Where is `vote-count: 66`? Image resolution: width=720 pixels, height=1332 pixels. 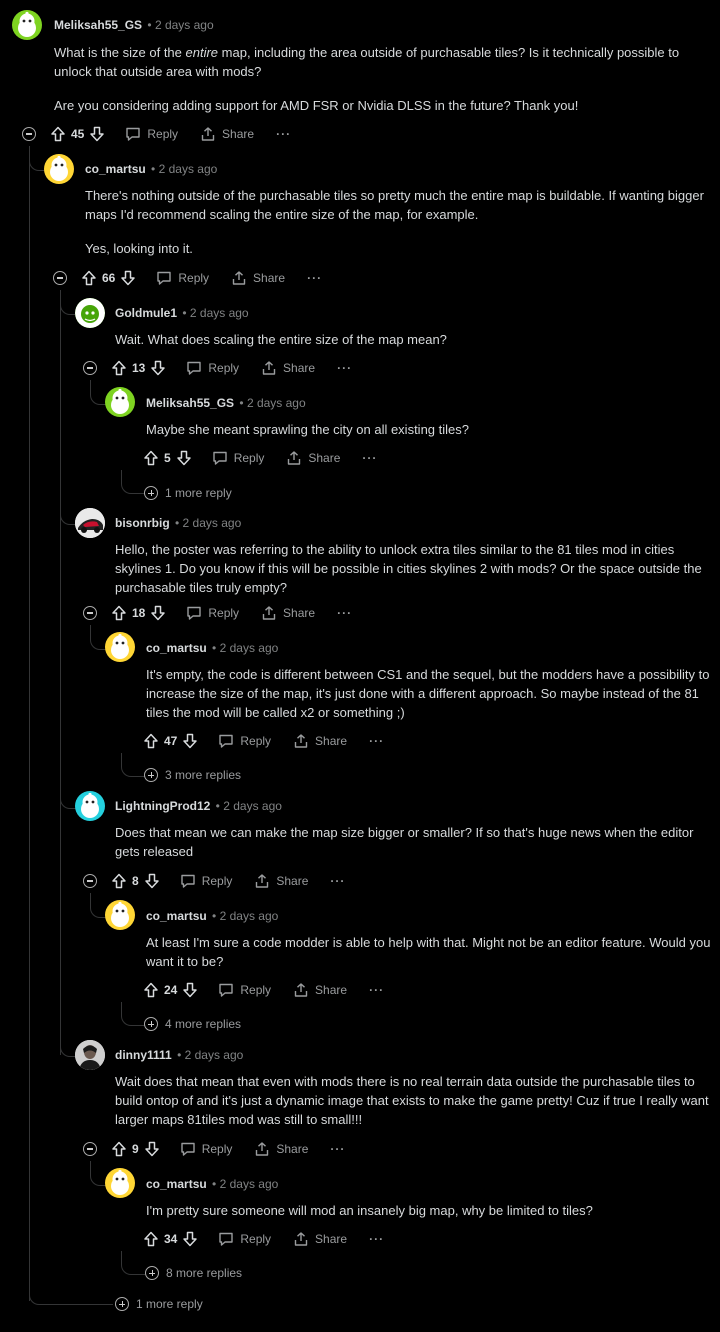
vote-count: 66 is located at coordinates (109, 278).